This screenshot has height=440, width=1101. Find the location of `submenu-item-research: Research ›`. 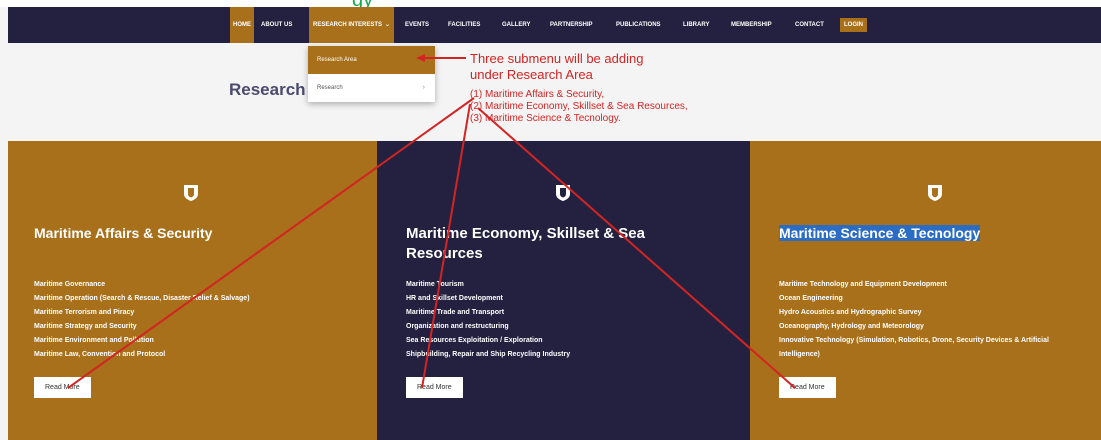

submenu-item-research: Research › is located at coordinates (371, 88).